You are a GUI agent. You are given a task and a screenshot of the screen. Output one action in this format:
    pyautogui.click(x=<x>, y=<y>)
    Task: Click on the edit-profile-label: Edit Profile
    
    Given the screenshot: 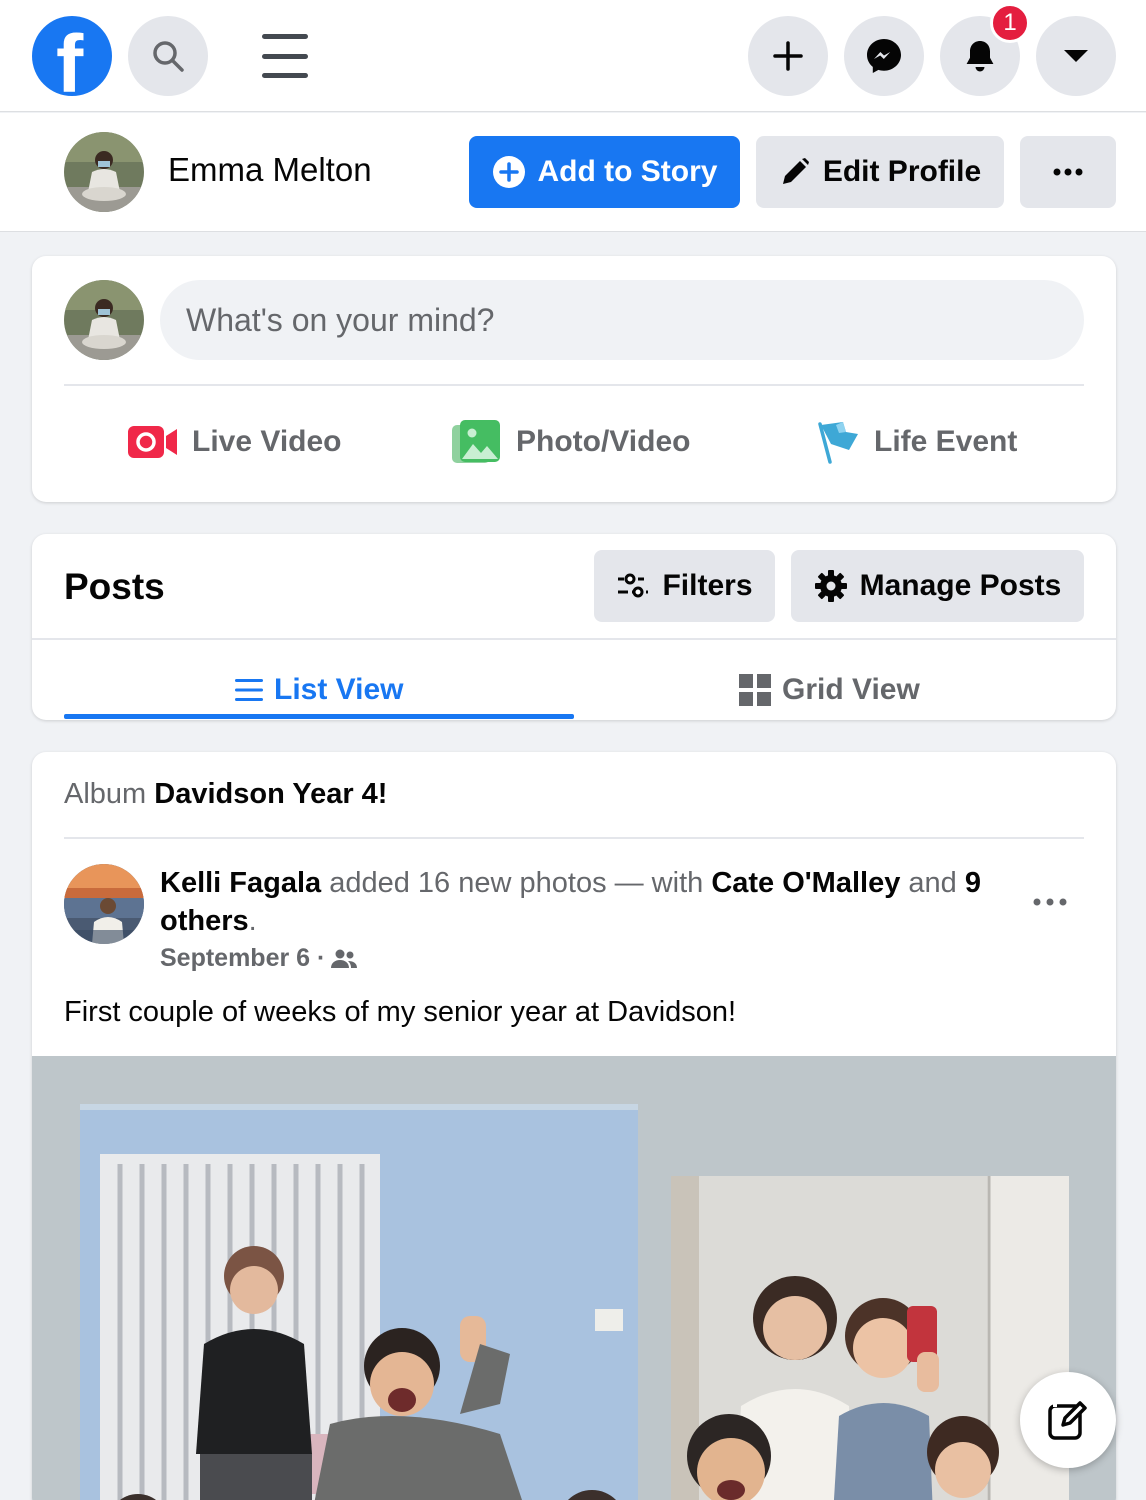 What is the action you would take?
    pyautogui.click(x=902, y=171)
    